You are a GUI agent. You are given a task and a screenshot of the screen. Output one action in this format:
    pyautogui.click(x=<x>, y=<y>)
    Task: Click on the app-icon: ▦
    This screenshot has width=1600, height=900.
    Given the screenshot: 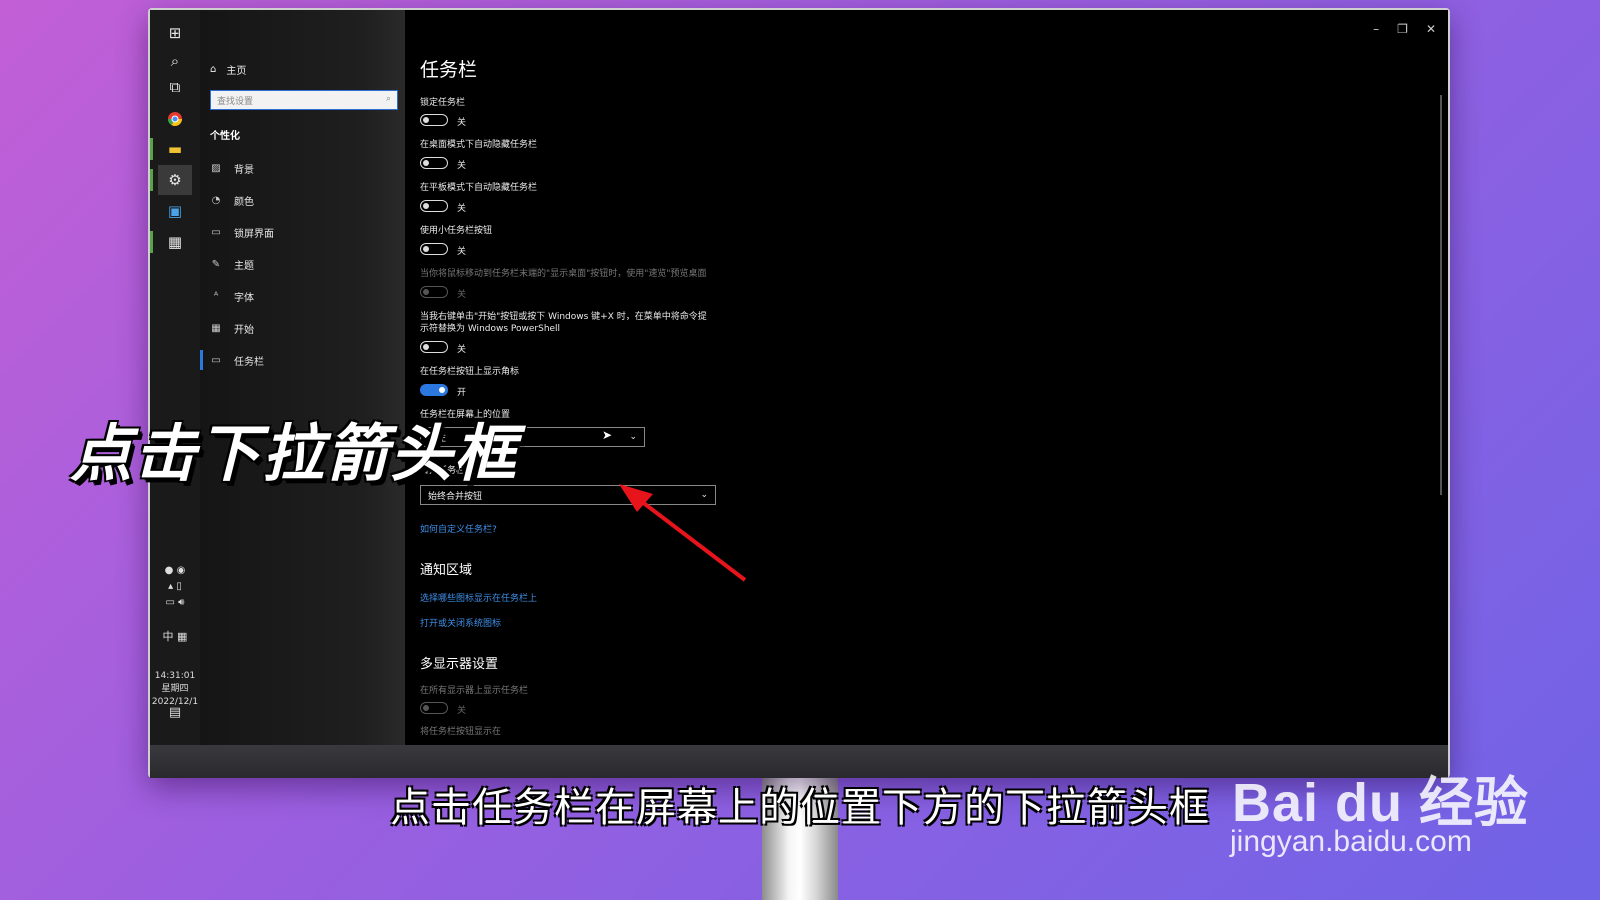 What is the action you would take?
    pyautogui.click(x=171, y=242)
    